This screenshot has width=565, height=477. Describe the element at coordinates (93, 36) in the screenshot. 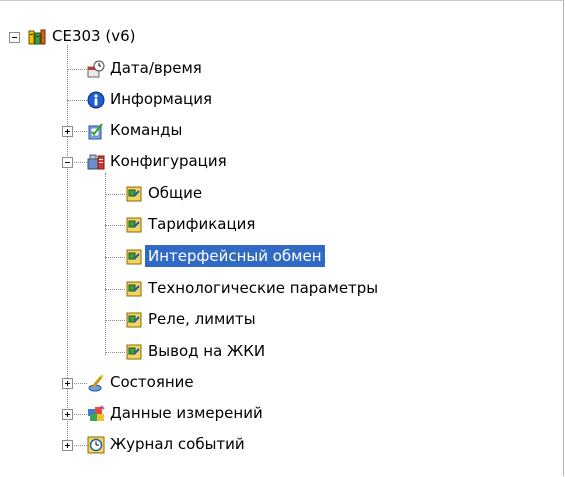

I see `tree-node-label: CE303 (v6)` at that location.